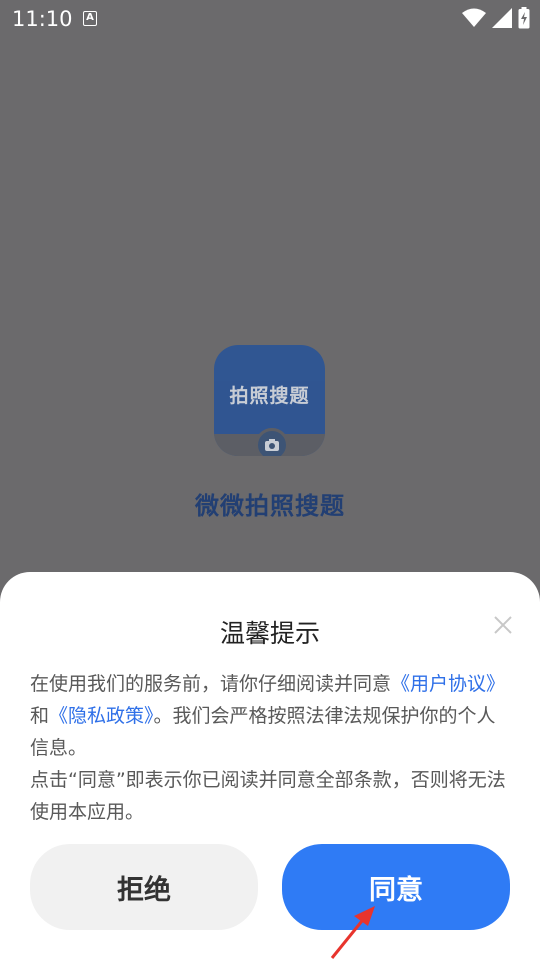 This screenshot has width=540, height=960. Describe the element at coordinates (211, 684) in the screenshot. I see `body-text: 在使用我们的服务前，请你仔细阅读并同意` at that location.